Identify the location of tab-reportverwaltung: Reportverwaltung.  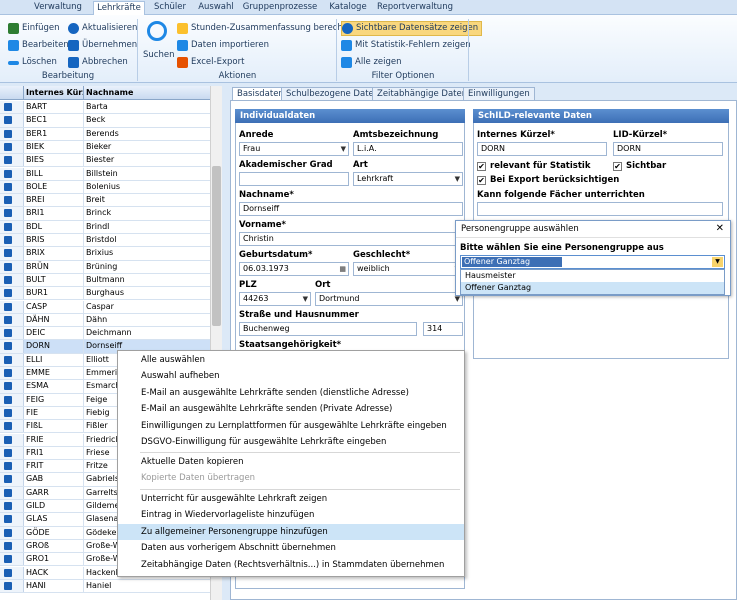
(415, 8).